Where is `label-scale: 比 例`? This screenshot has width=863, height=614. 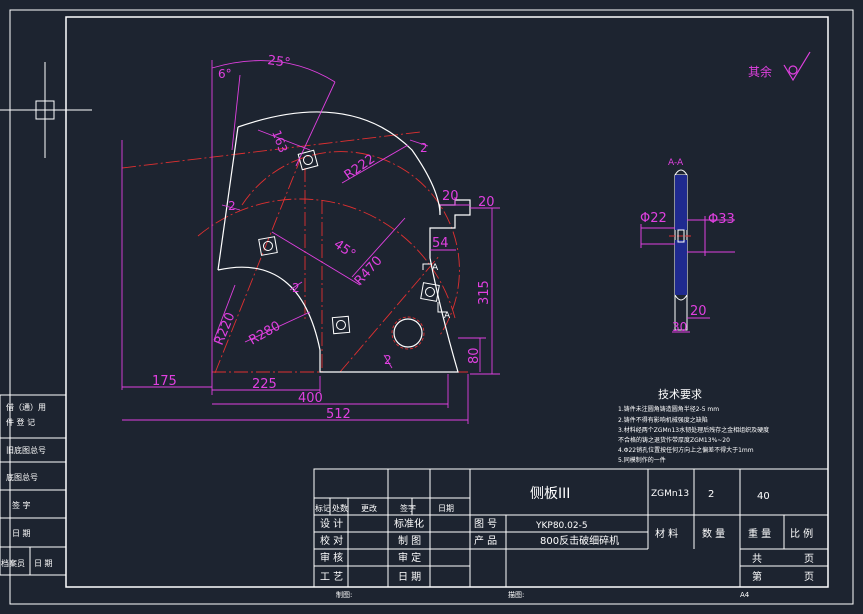
label-scale: 比 例 is located at coordinates (801, 533).